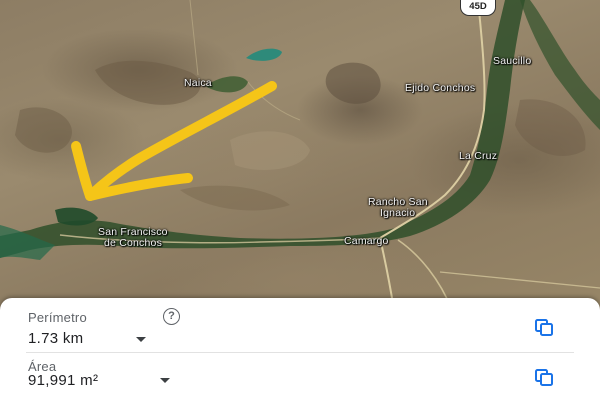  Describe the element at coordinates (366, 241) in the screenshot. I see `place-label-camargo: Camargo` at that location.